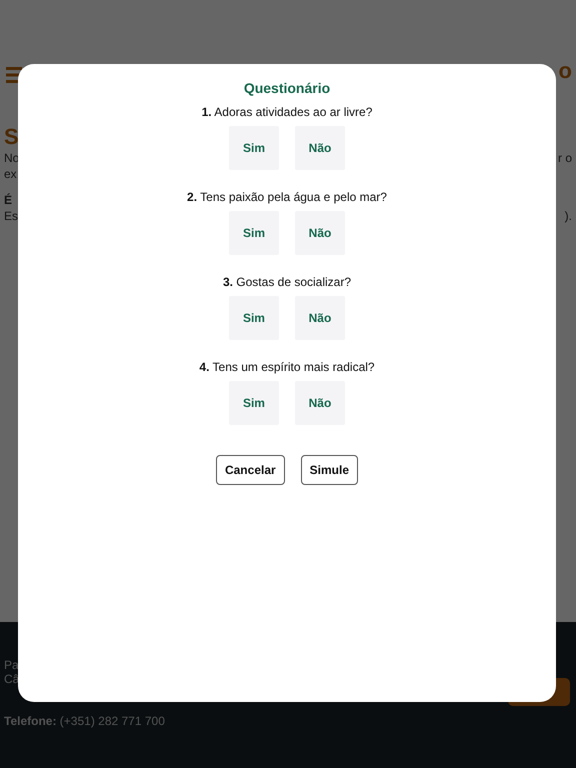  Describe the element at coordinates (8, 200) in the screenshot. I see `subheading-text: É` at that location.